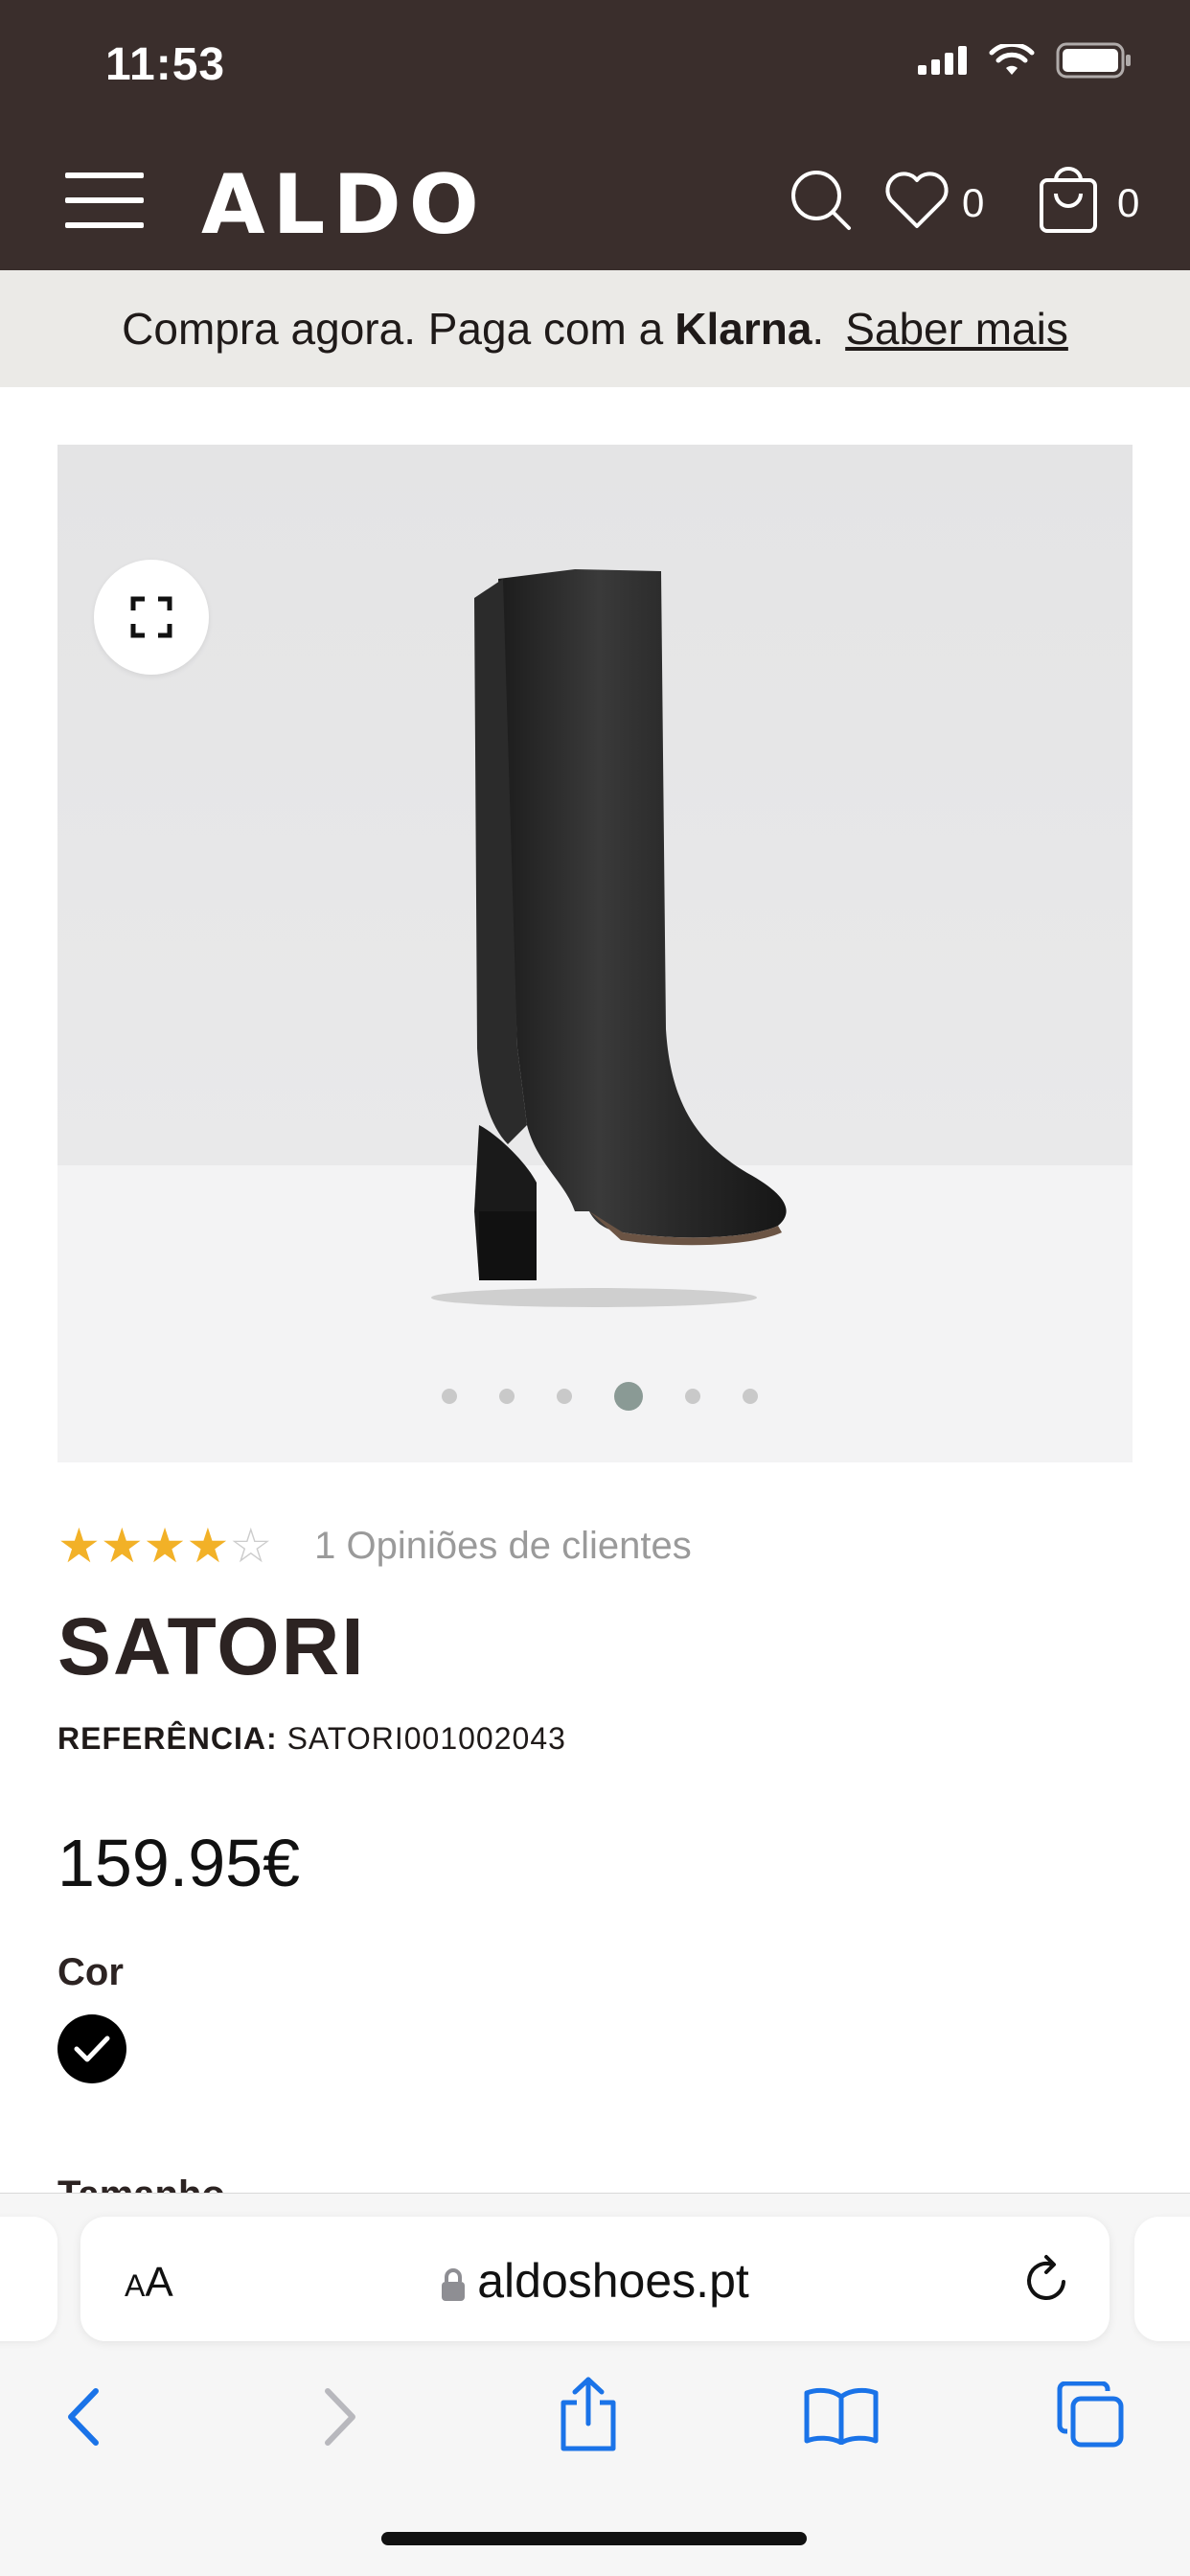 The image size is (1190, 2576). What do you see at coordinates (917, 200) in the screenshot?
I see `heart-icon` at bounding box center [917, 200].